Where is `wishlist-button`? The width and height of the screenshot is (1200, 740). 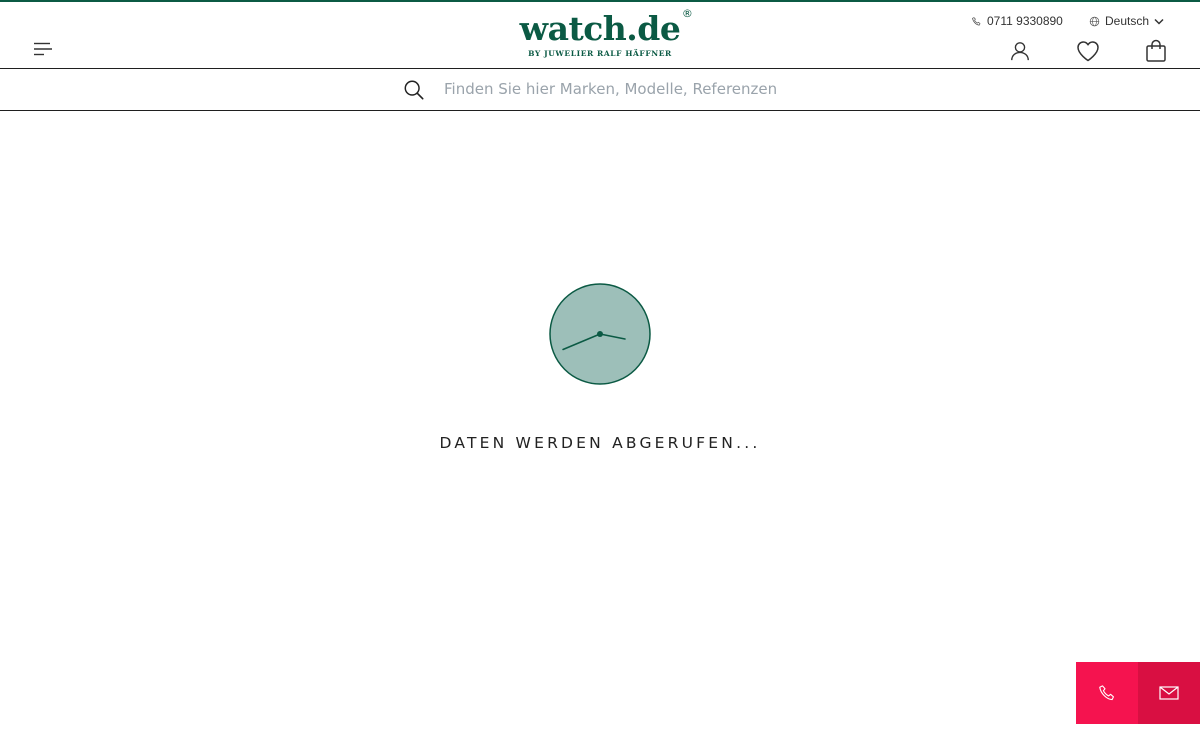 wishlist-button is located at coordinates (1088, 51).